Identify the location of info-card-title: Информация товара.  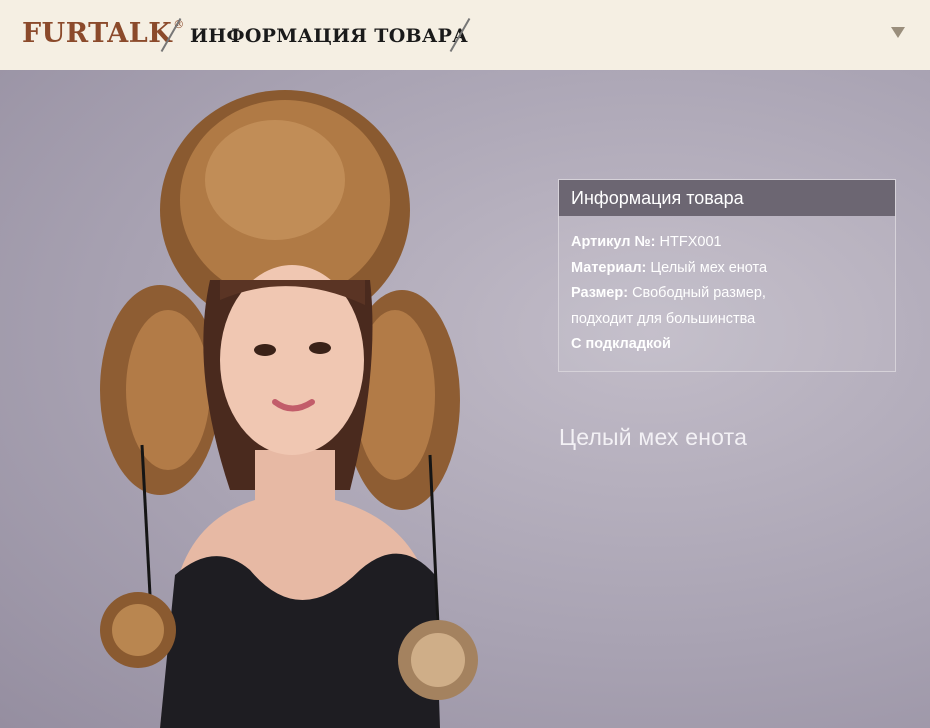
(657, 198).